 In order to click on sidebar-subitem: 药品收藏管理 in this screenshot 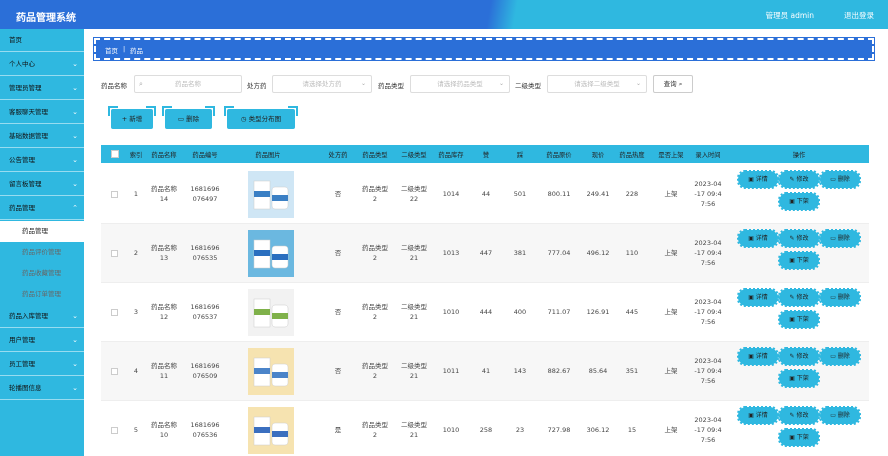, I will do `click(42, 273)`.